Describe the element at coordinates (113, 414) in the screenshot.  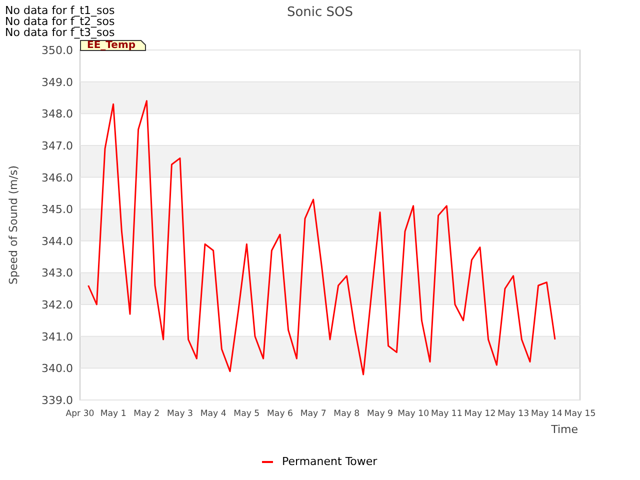
I see `x-tick-label: May 1` at that location.